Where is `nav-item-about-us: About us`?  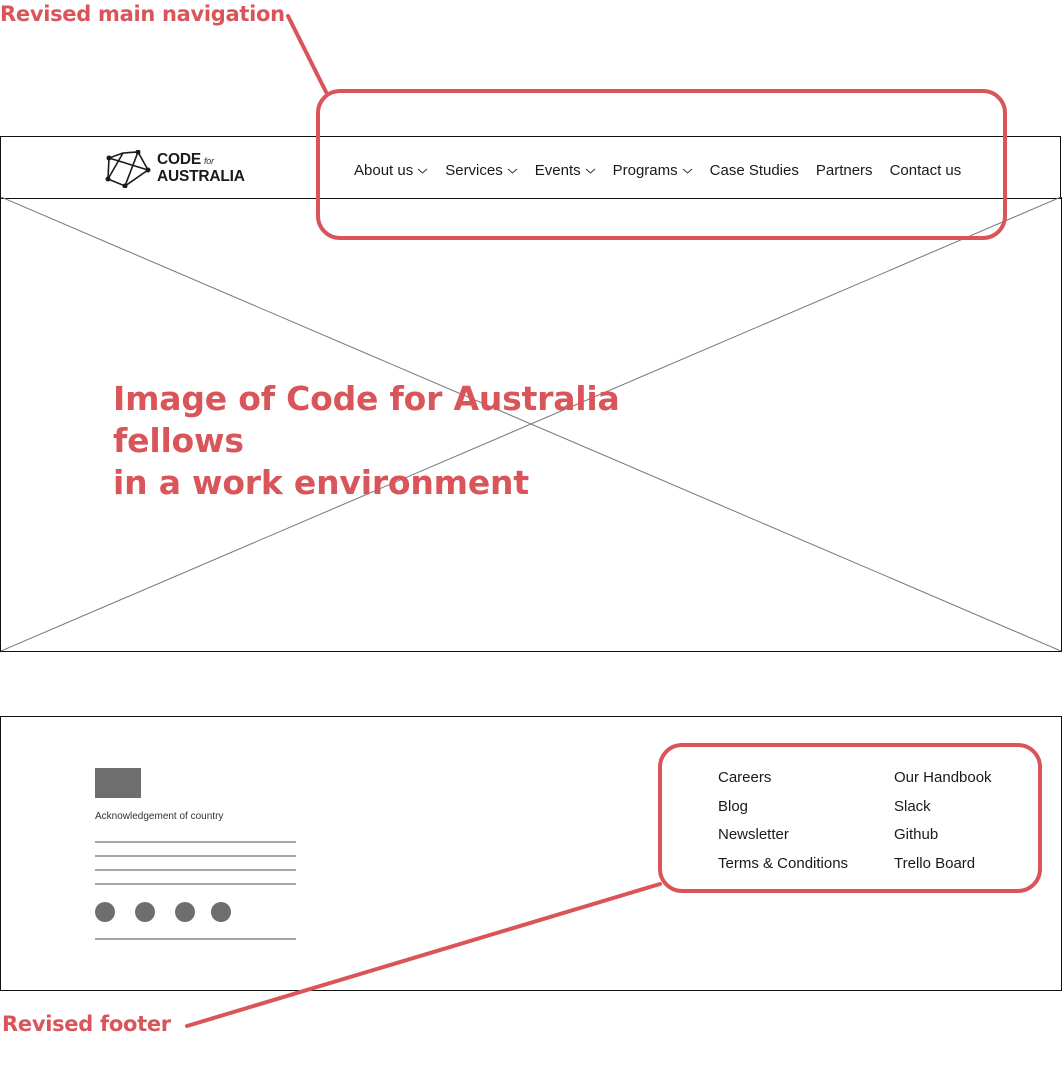
nav-item-about-us: About us is located at coordinates (391, 170).